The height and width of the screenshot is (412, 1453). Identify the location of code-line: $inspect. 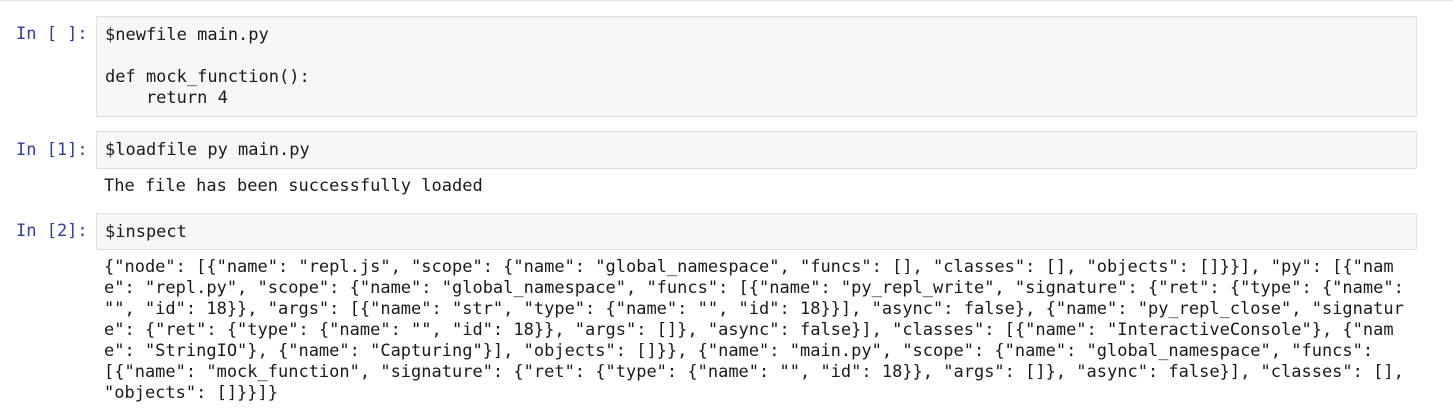
(146, 232).